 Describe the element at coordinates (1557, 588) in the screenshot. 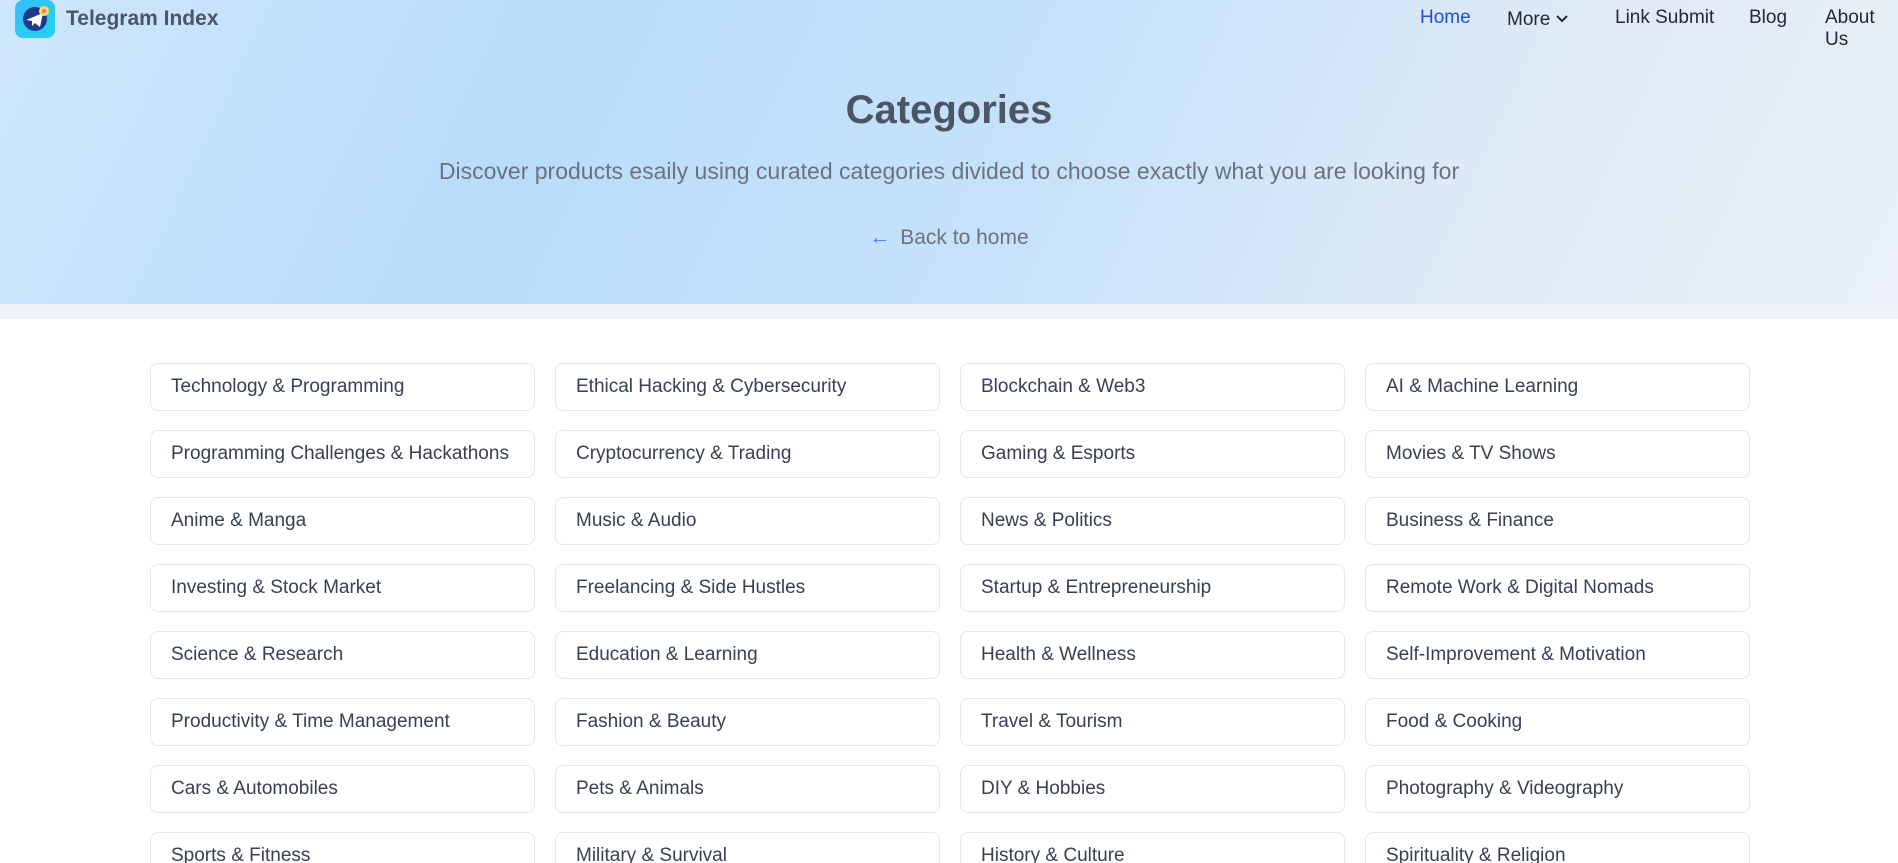

I see `category-card: Remote Work & Digital Nomads` at that location.